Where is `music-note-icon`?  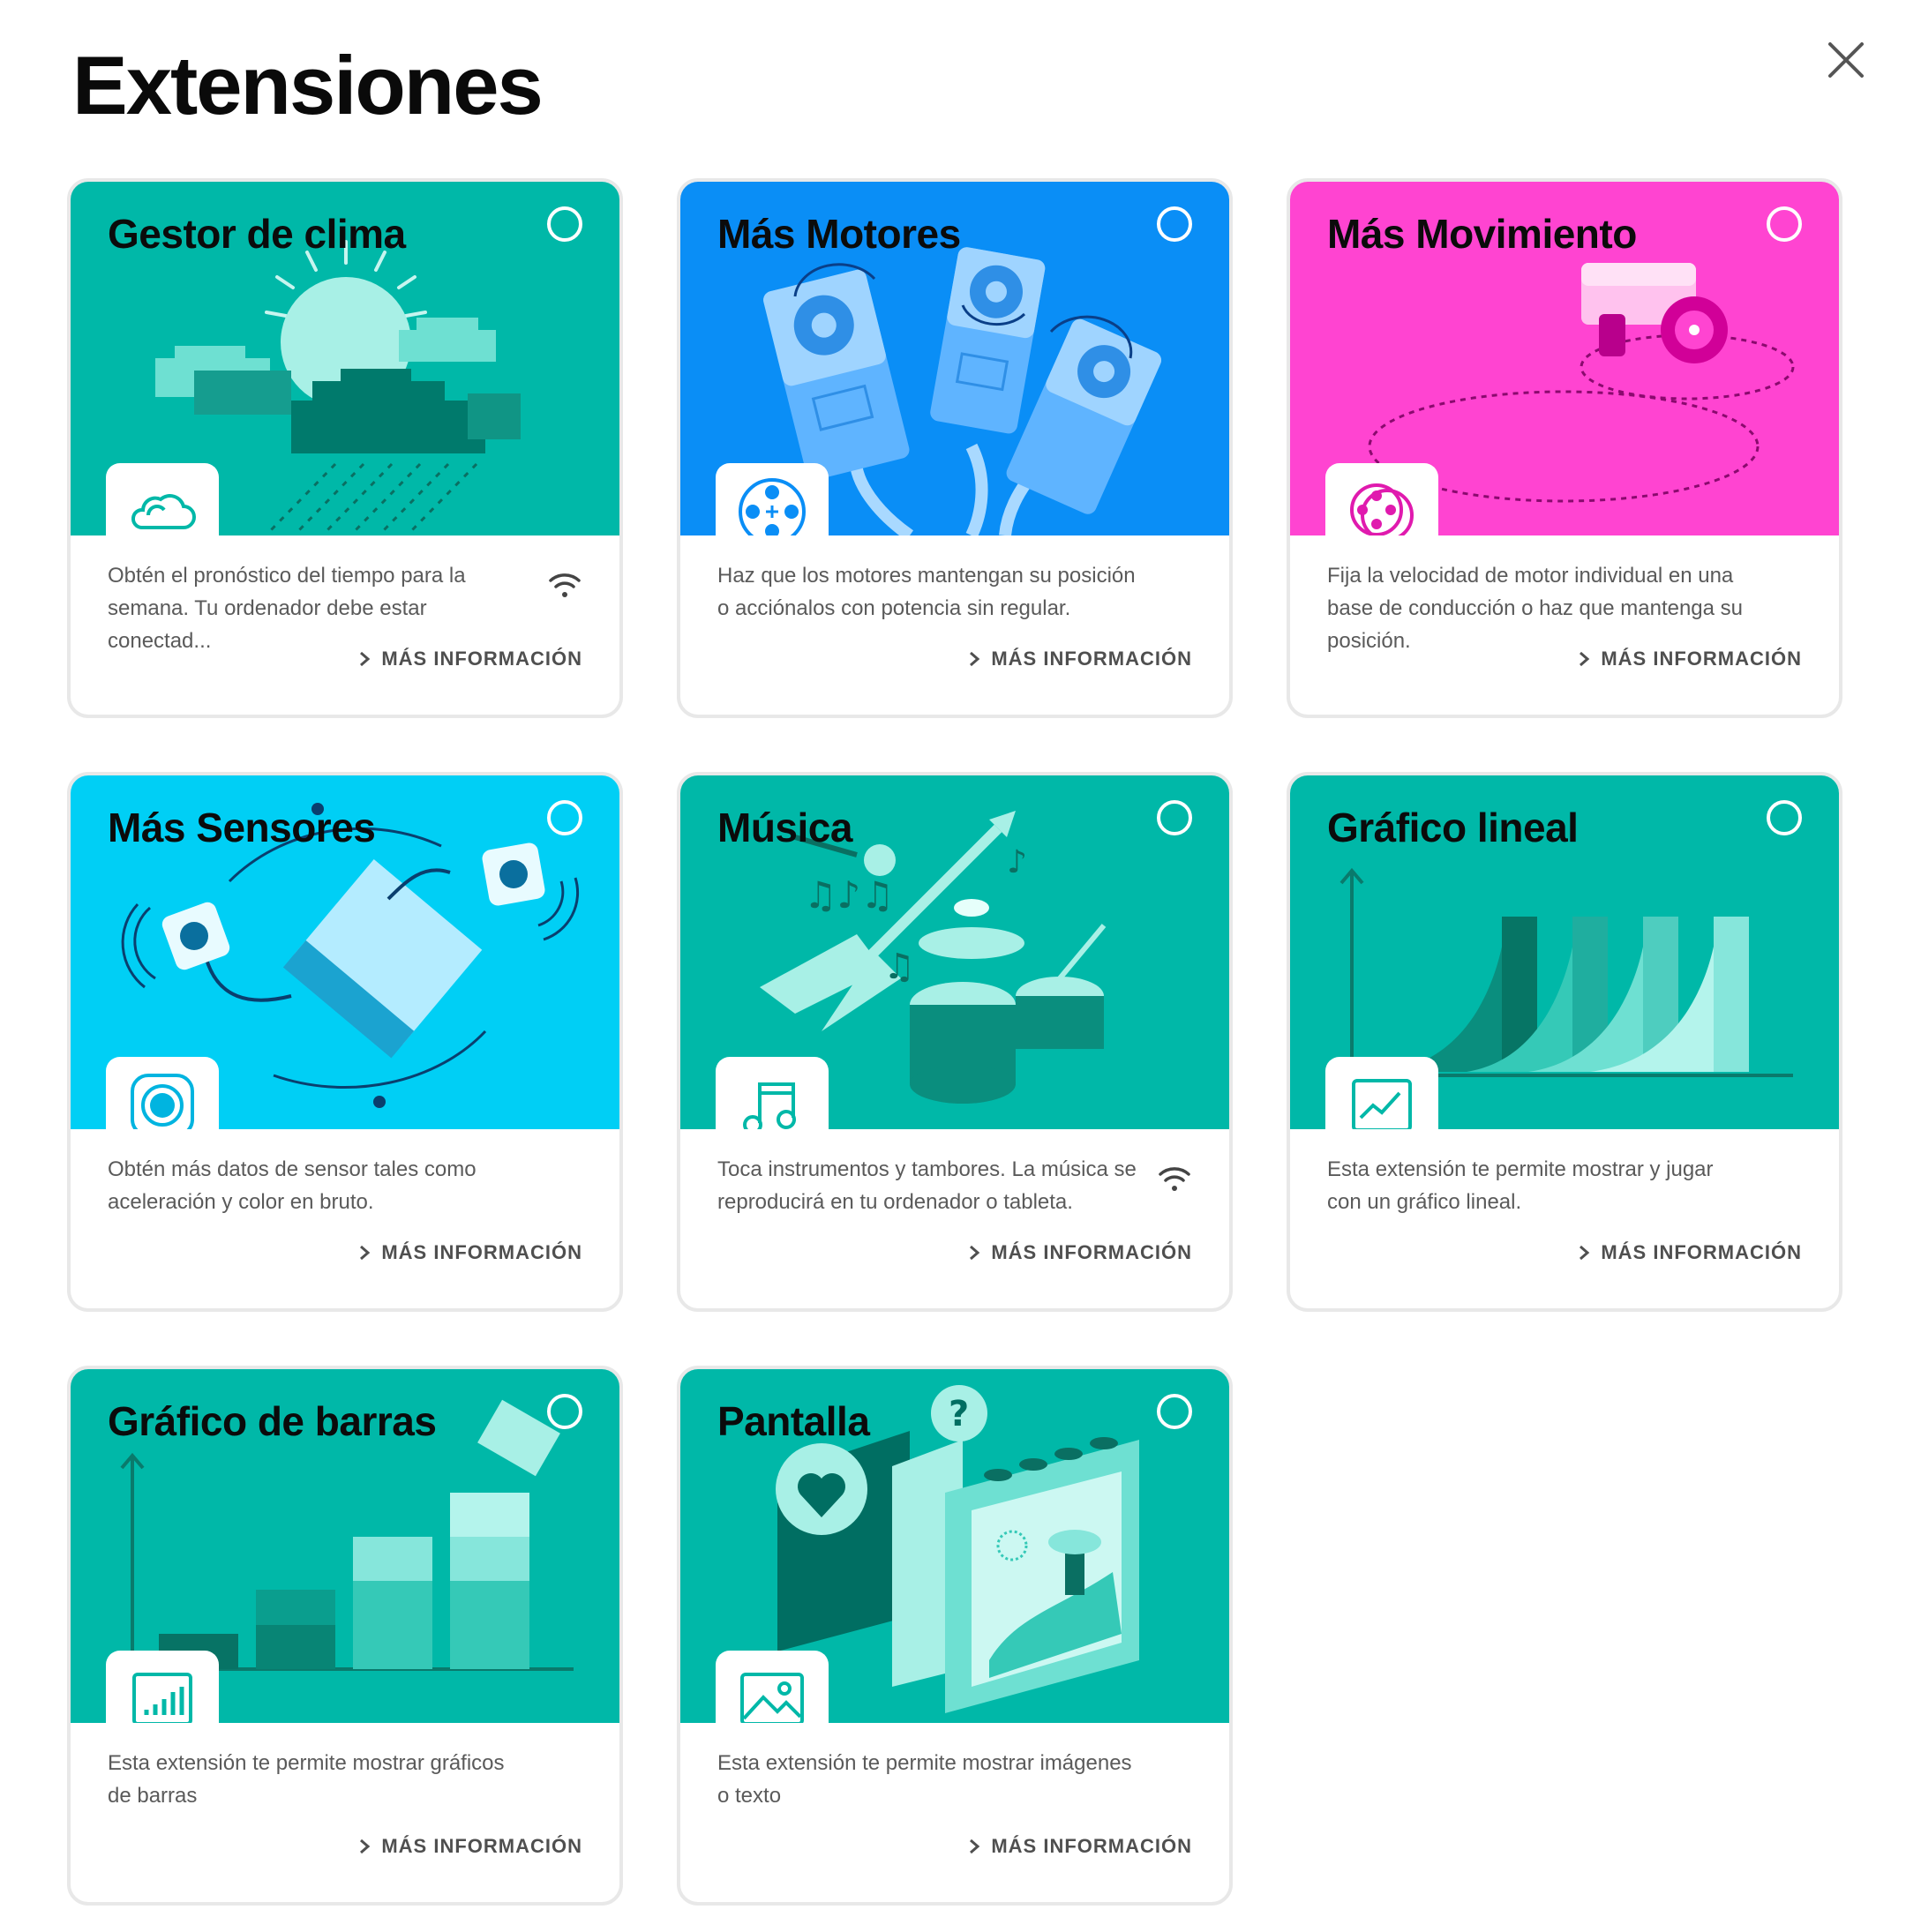 music-note-icon is located at coordinates (770, 1105).